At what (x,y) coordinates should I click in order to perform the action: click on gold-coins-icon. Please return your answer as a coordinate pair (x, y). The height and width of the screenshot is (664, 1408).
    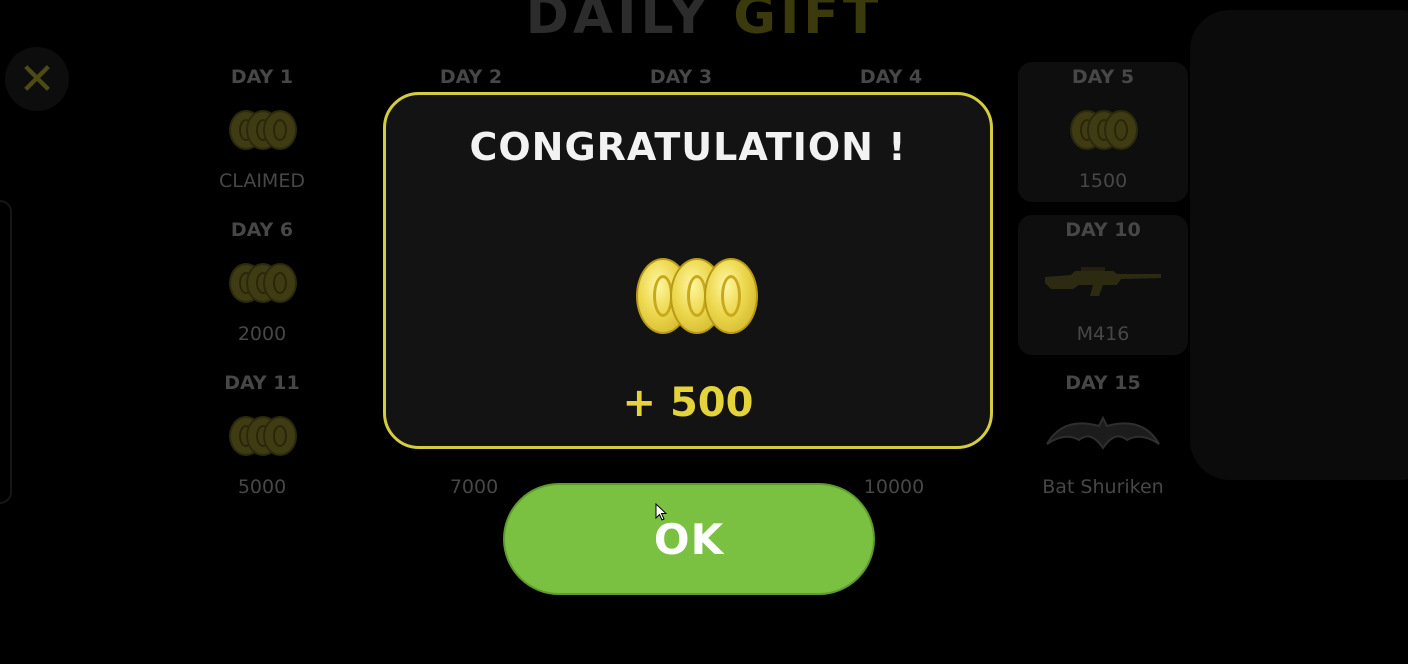
    Looking at the image, I should click on (698, 297).